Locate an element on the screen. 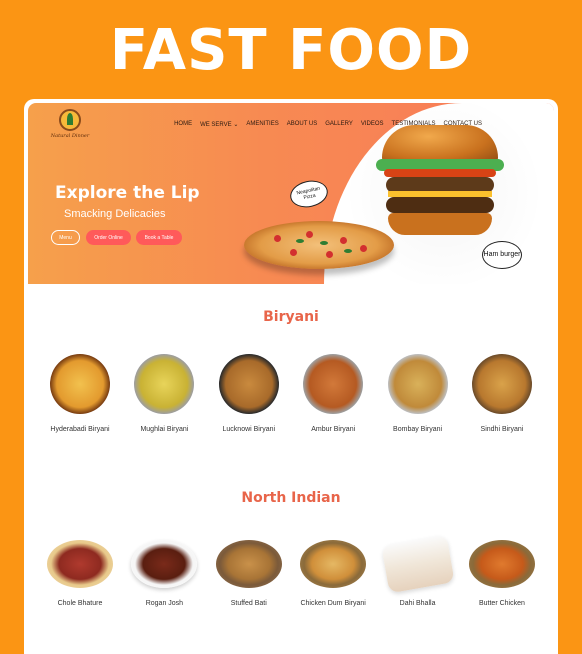 The width and height of the screenshot is (582, 654). list-item: Stuffed Bati is located at coordinates (249, 570).